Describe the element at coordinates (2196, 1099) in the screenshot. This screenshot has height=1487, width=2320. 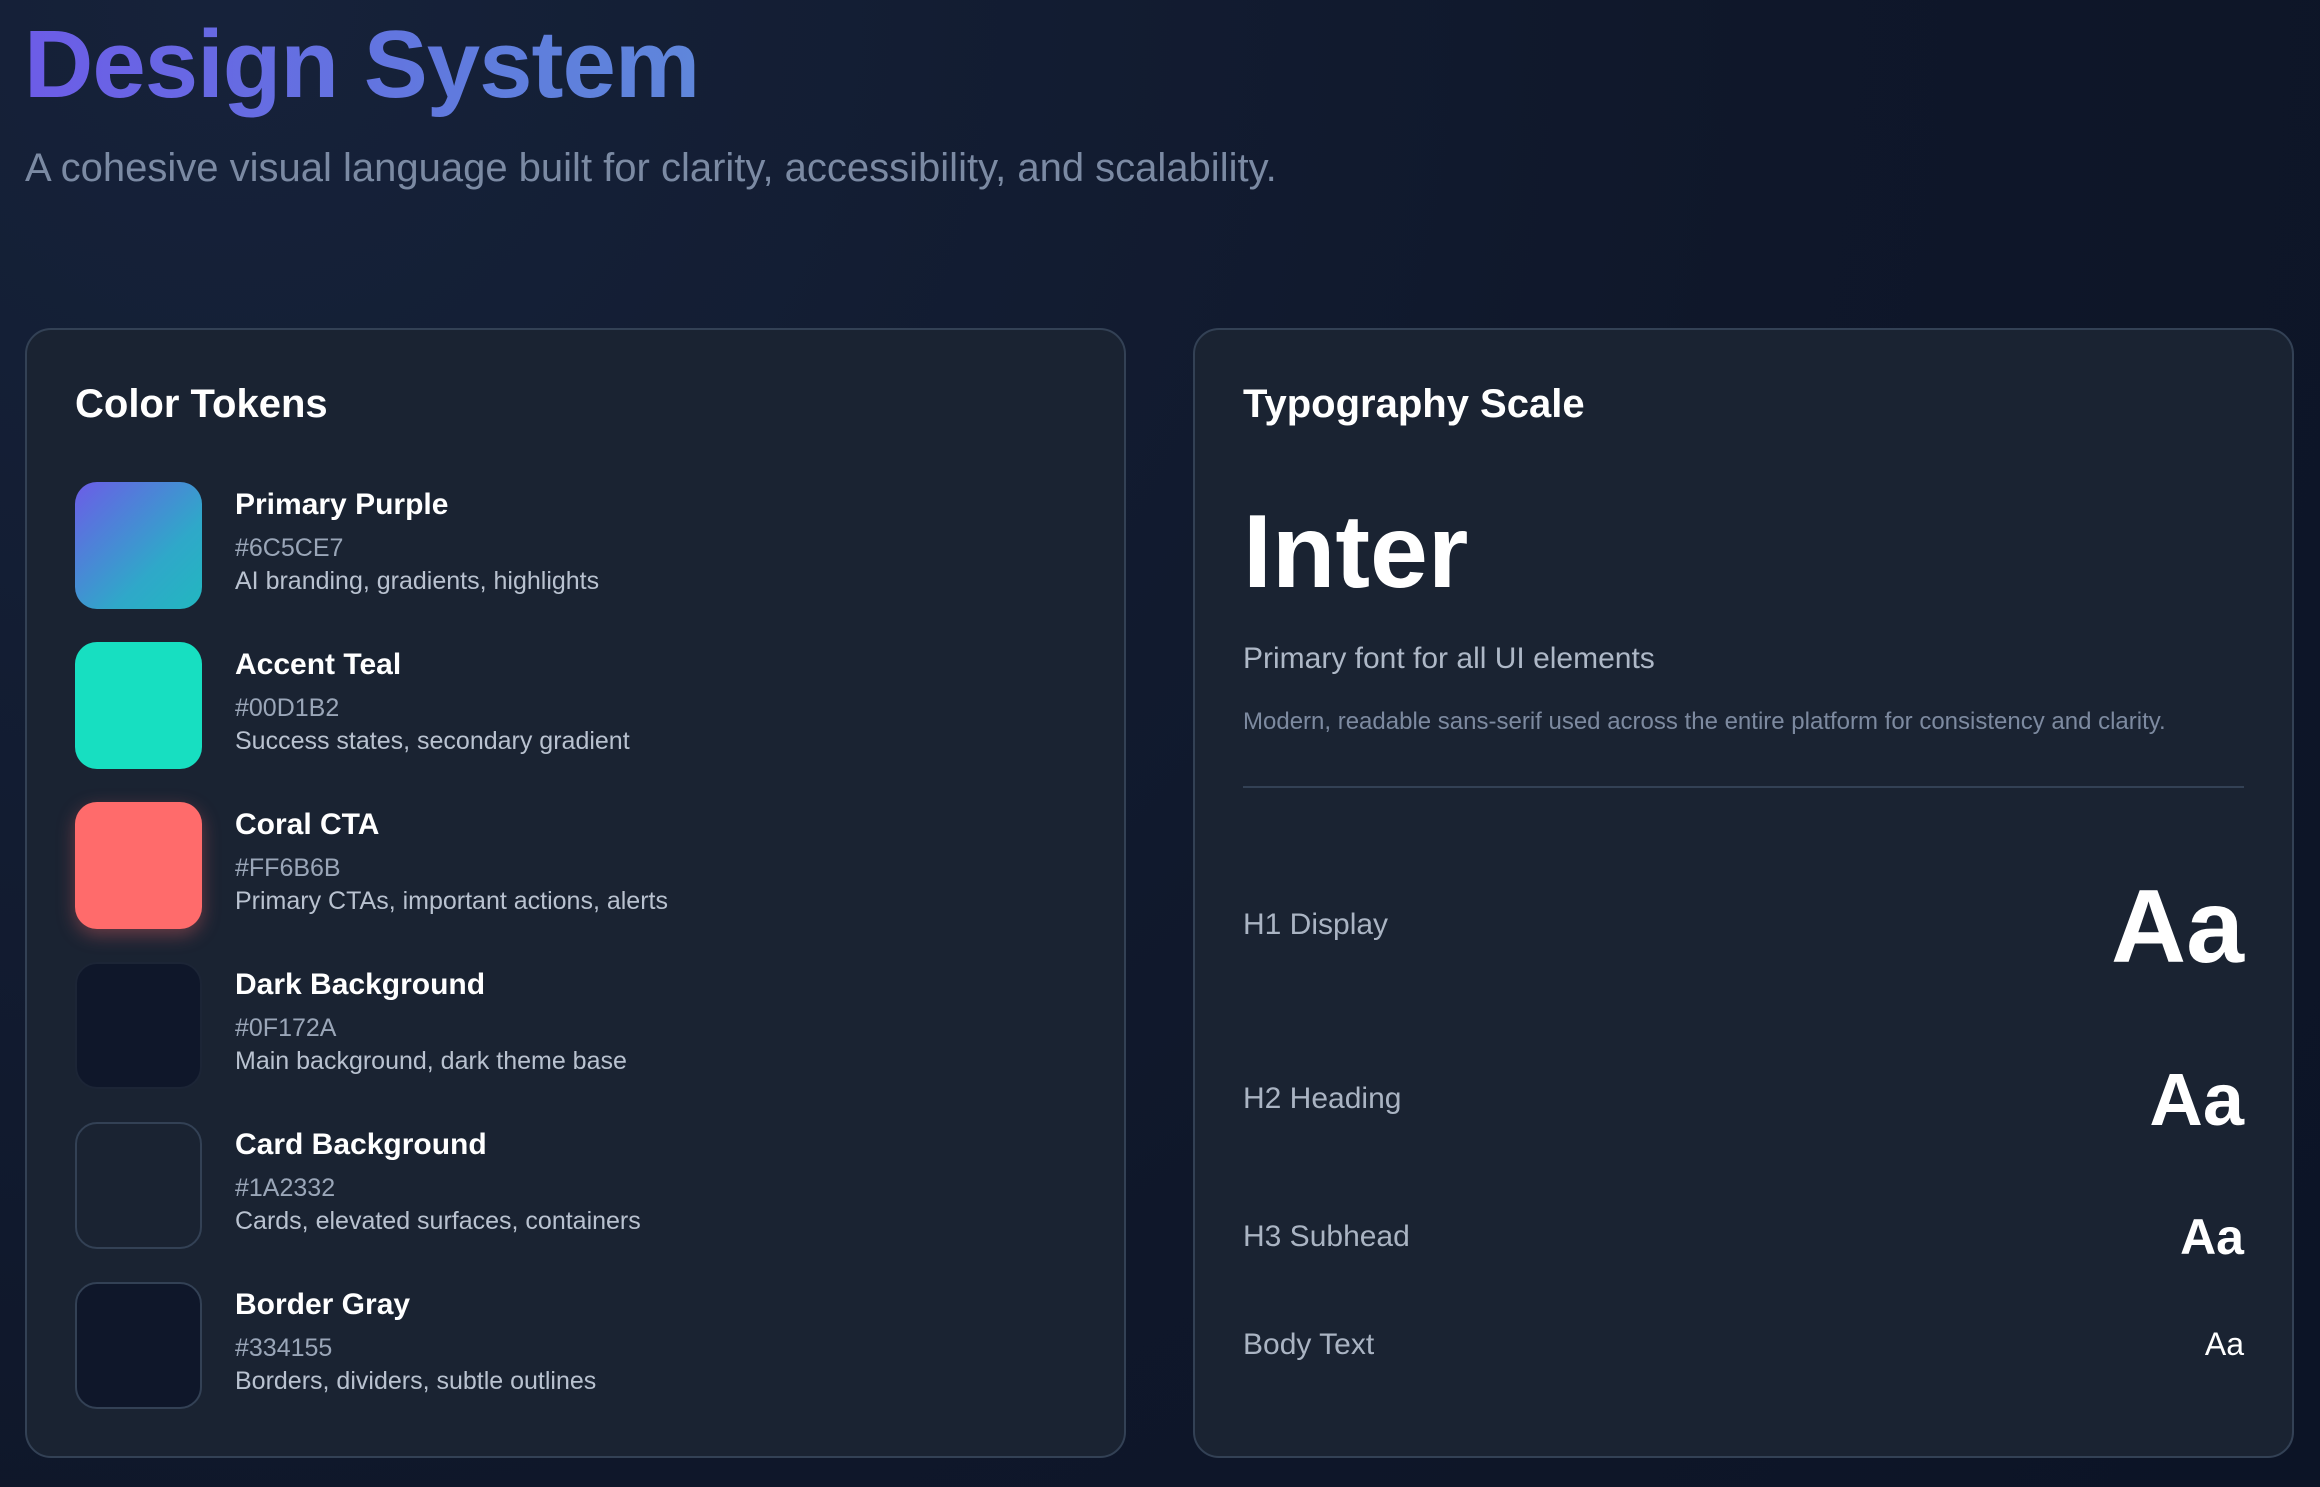
I see `scale-sample-h2: Aa` at that location.